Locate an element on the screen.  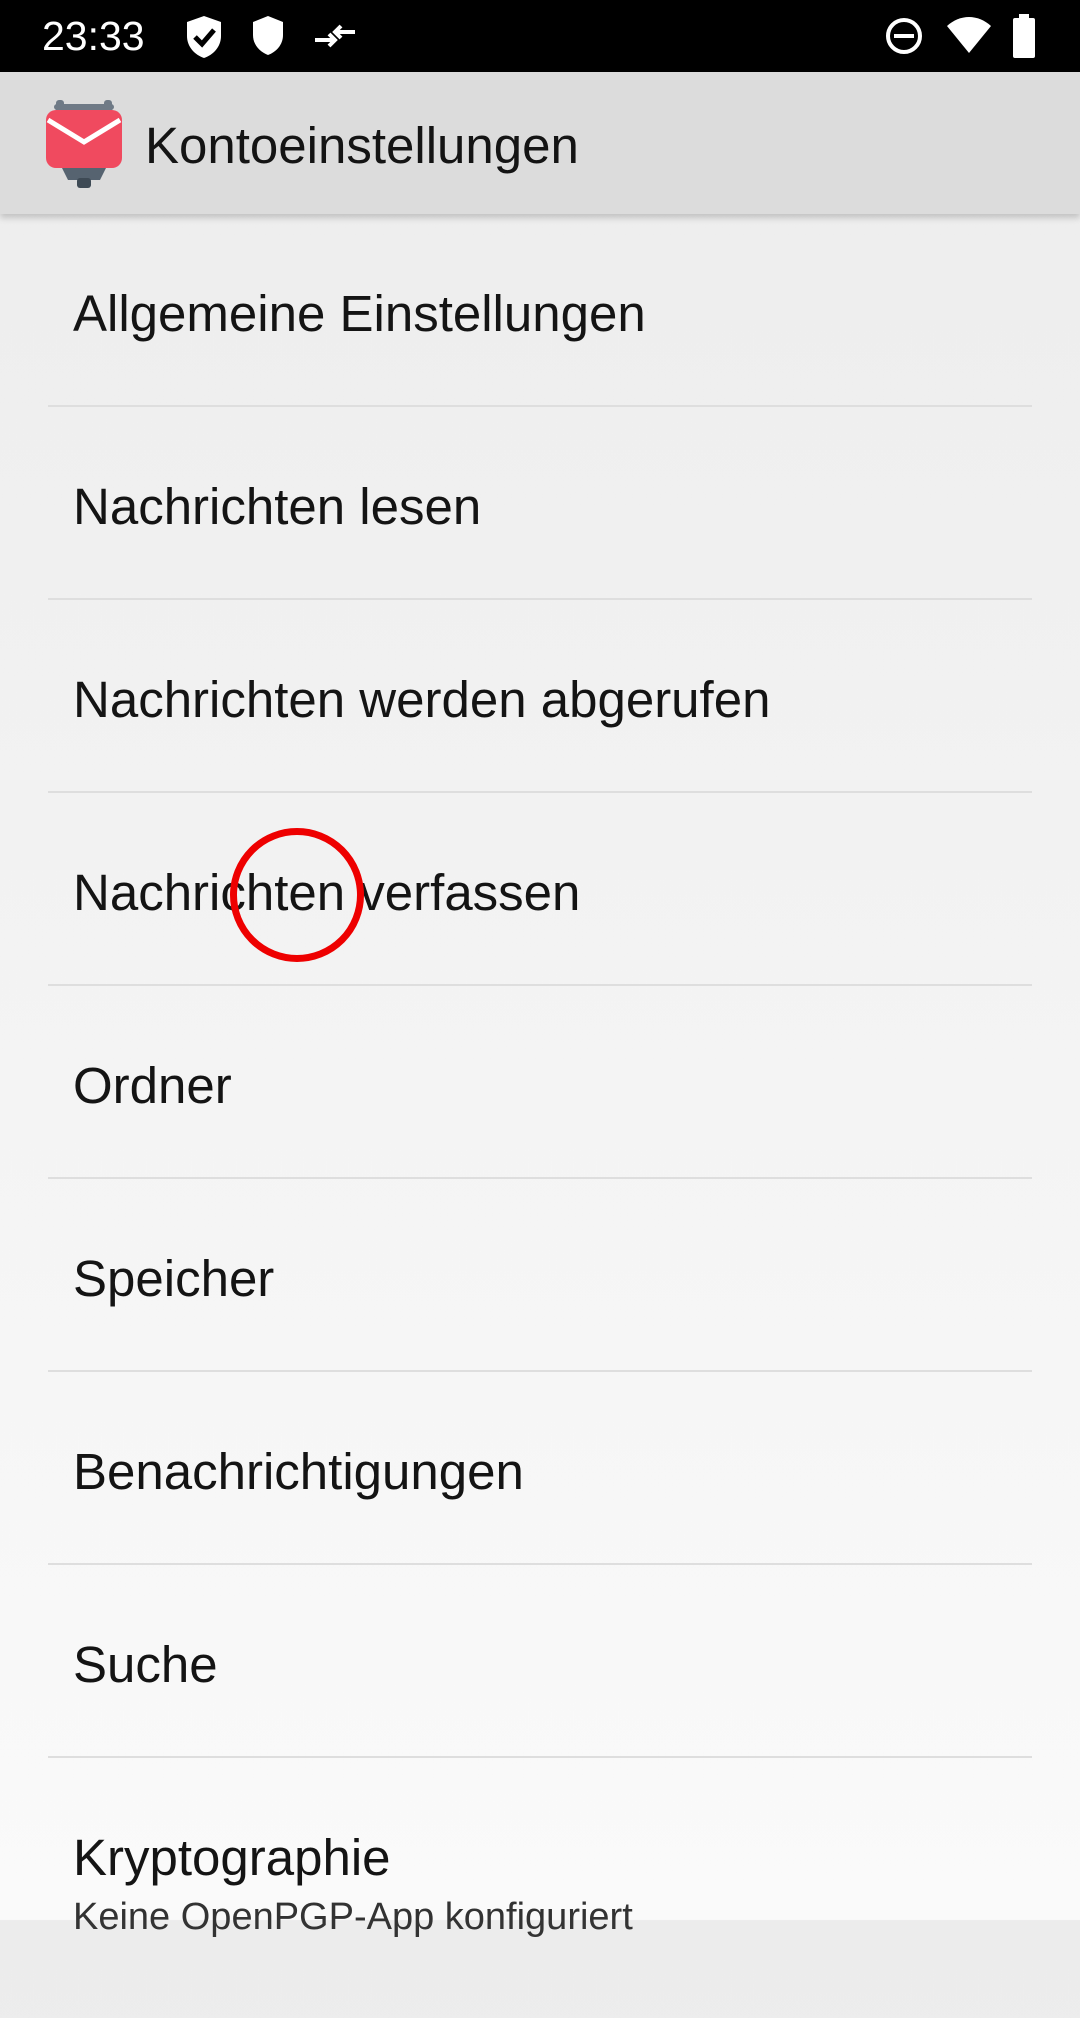
settings-item-label: Kryptographie is located at coordinates (232, 1857).